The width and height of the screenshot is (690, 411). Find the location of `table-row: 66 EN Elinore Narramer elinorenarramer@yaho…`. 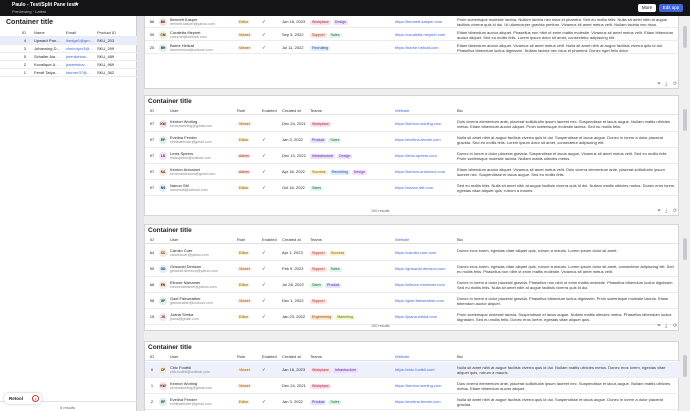

table-row: 66 EN Elinore Narramer elinorenarramer@yaho… is located at coordinates (412, 285).